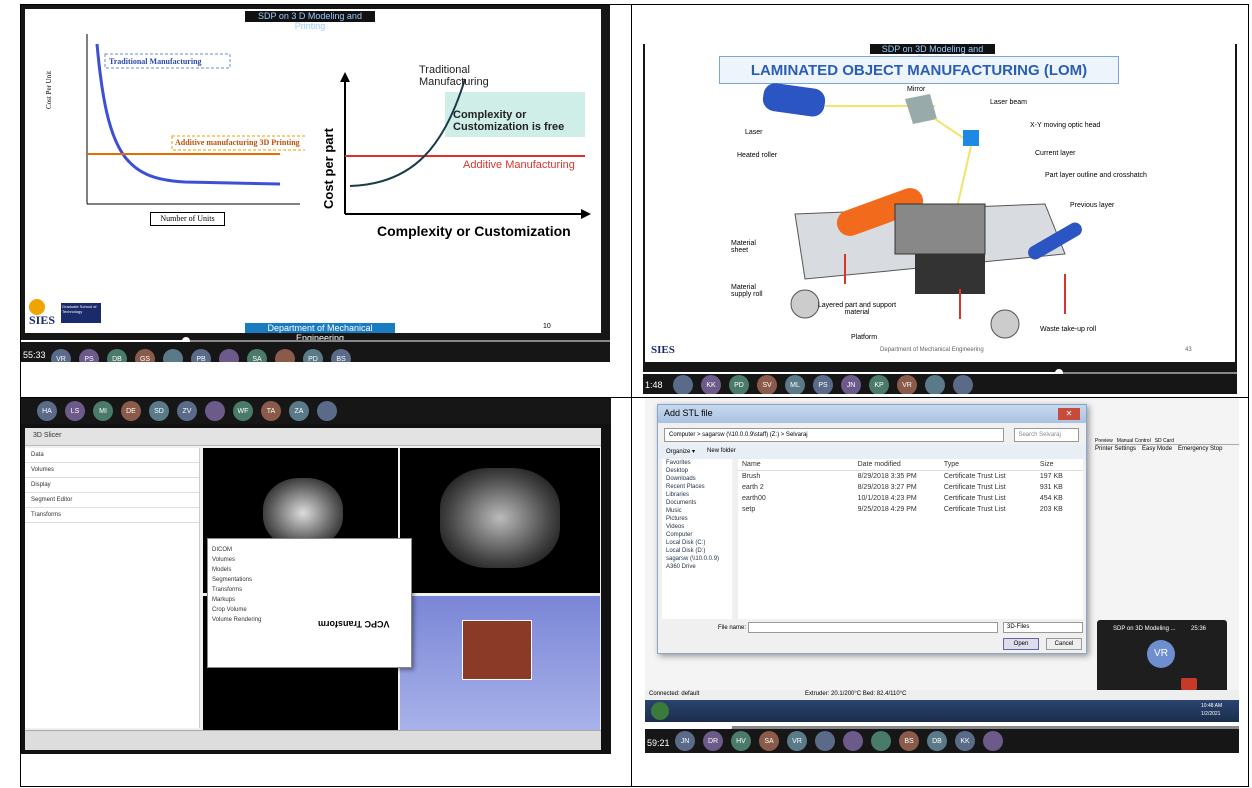  Describe the element at coordinates (1157, 449) in the screenshot. I see `q4-toolbar-button: Easy Mode` at that location.